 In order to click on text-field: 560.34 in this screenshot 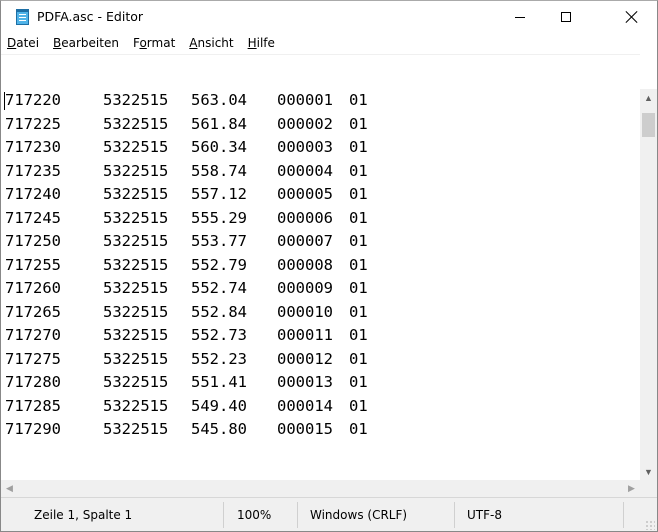, I will do `click(219, 147)`.